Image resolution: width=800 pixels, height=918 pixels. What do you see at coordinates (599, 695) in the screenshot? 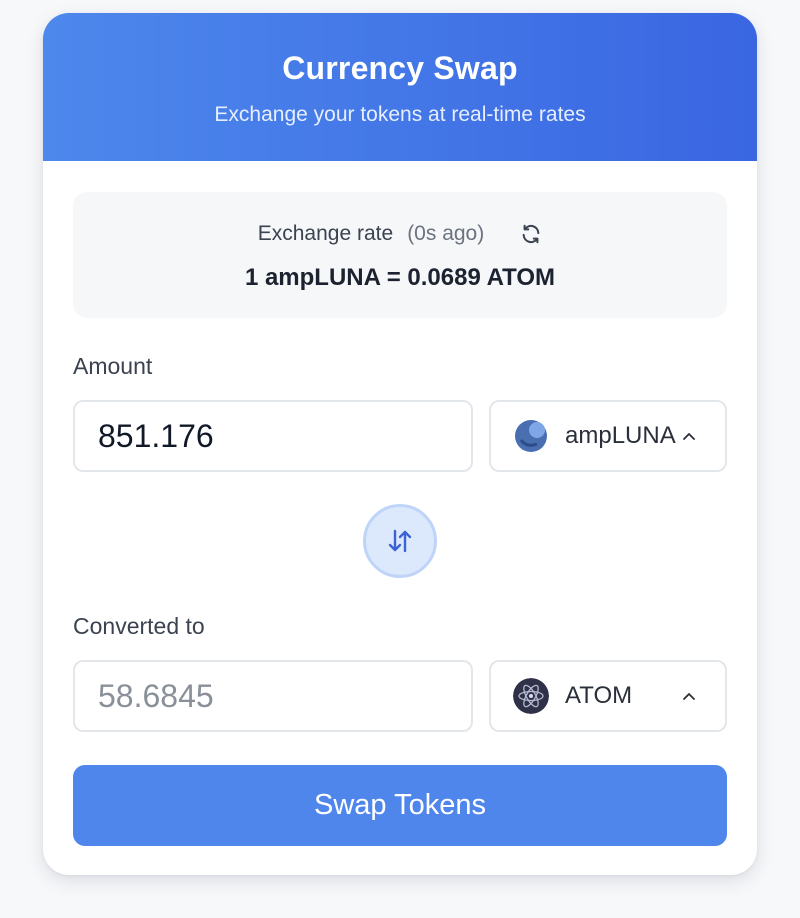
I see `to-token-label: ATOM` at bounding box center [599, 695].